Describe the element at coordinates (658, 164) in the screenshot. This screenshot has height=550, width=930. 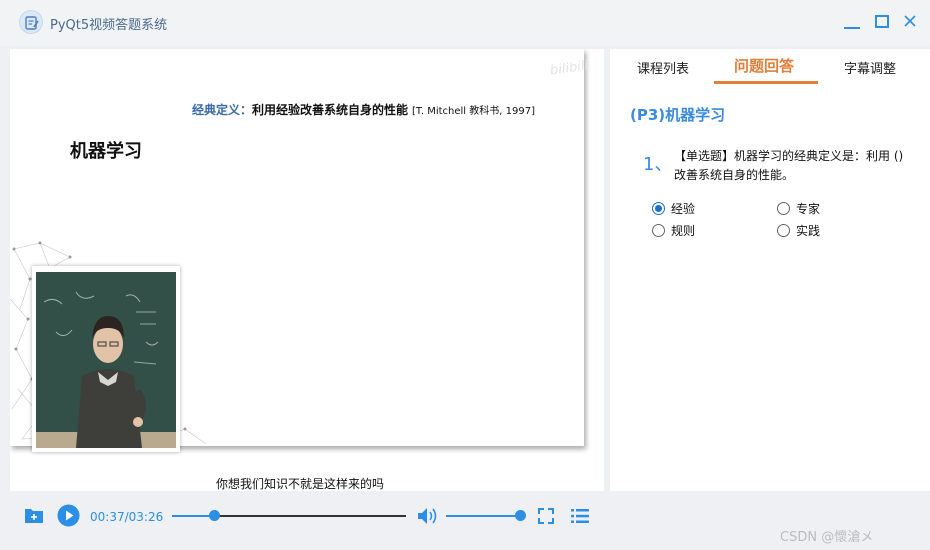
I see `question-number: 1、` at that location.